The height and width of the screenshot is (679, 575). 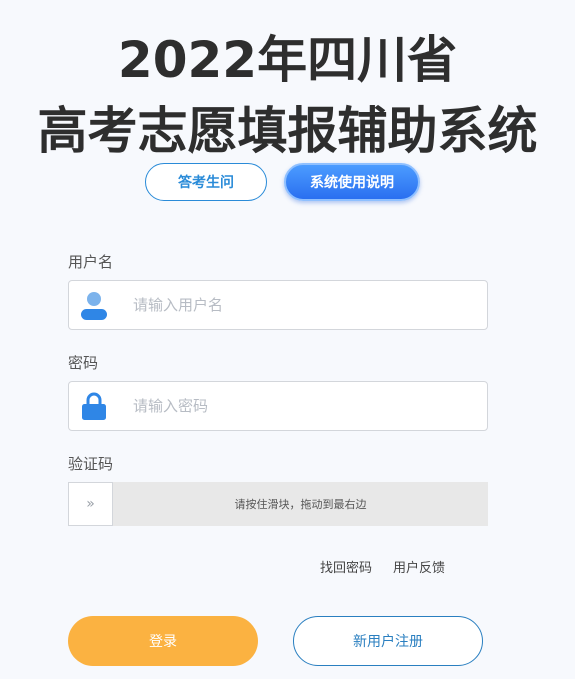 What do you see at coordinates (300, 504) in the screenshot?
I see `captcha-slider-hint: 请按住滑块，拖动到最右边` at bounding box center [300, 504].